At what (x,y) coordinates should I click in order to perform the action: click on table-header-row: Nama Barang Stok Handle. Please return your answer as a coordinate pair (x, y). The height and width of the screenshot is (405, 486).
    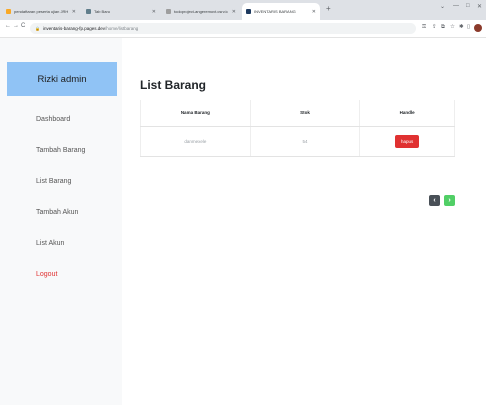
    Looking at the image, I should click on (297, 113).